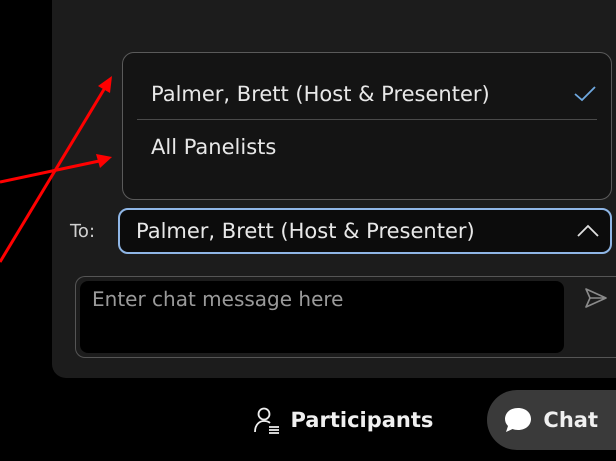 This screenshot has height=461, width=616. Describe the element at coordinates (596, 298) in the screenshot. I see `send-icon` at that location.